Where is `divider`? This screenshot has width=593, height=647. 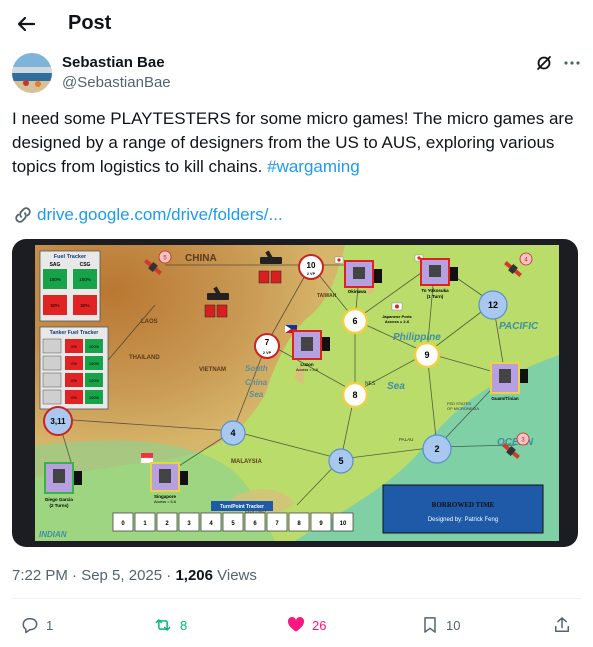
divider is located at coordinates (296, 598).